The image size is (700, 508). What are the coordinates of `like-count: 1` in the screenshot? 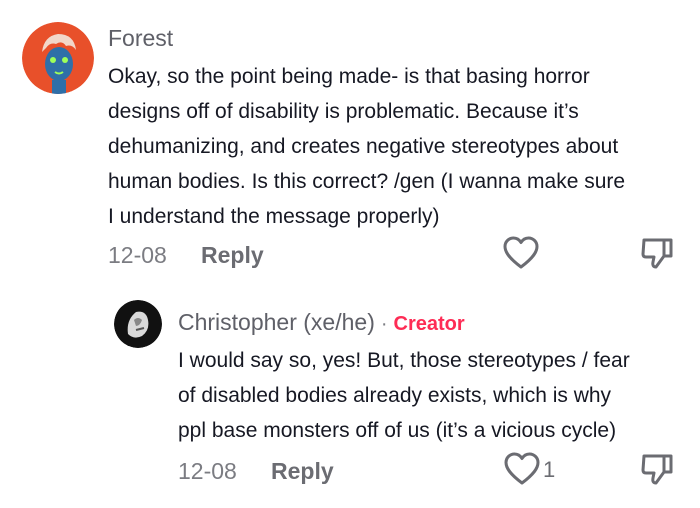 It's located at (549, 469).